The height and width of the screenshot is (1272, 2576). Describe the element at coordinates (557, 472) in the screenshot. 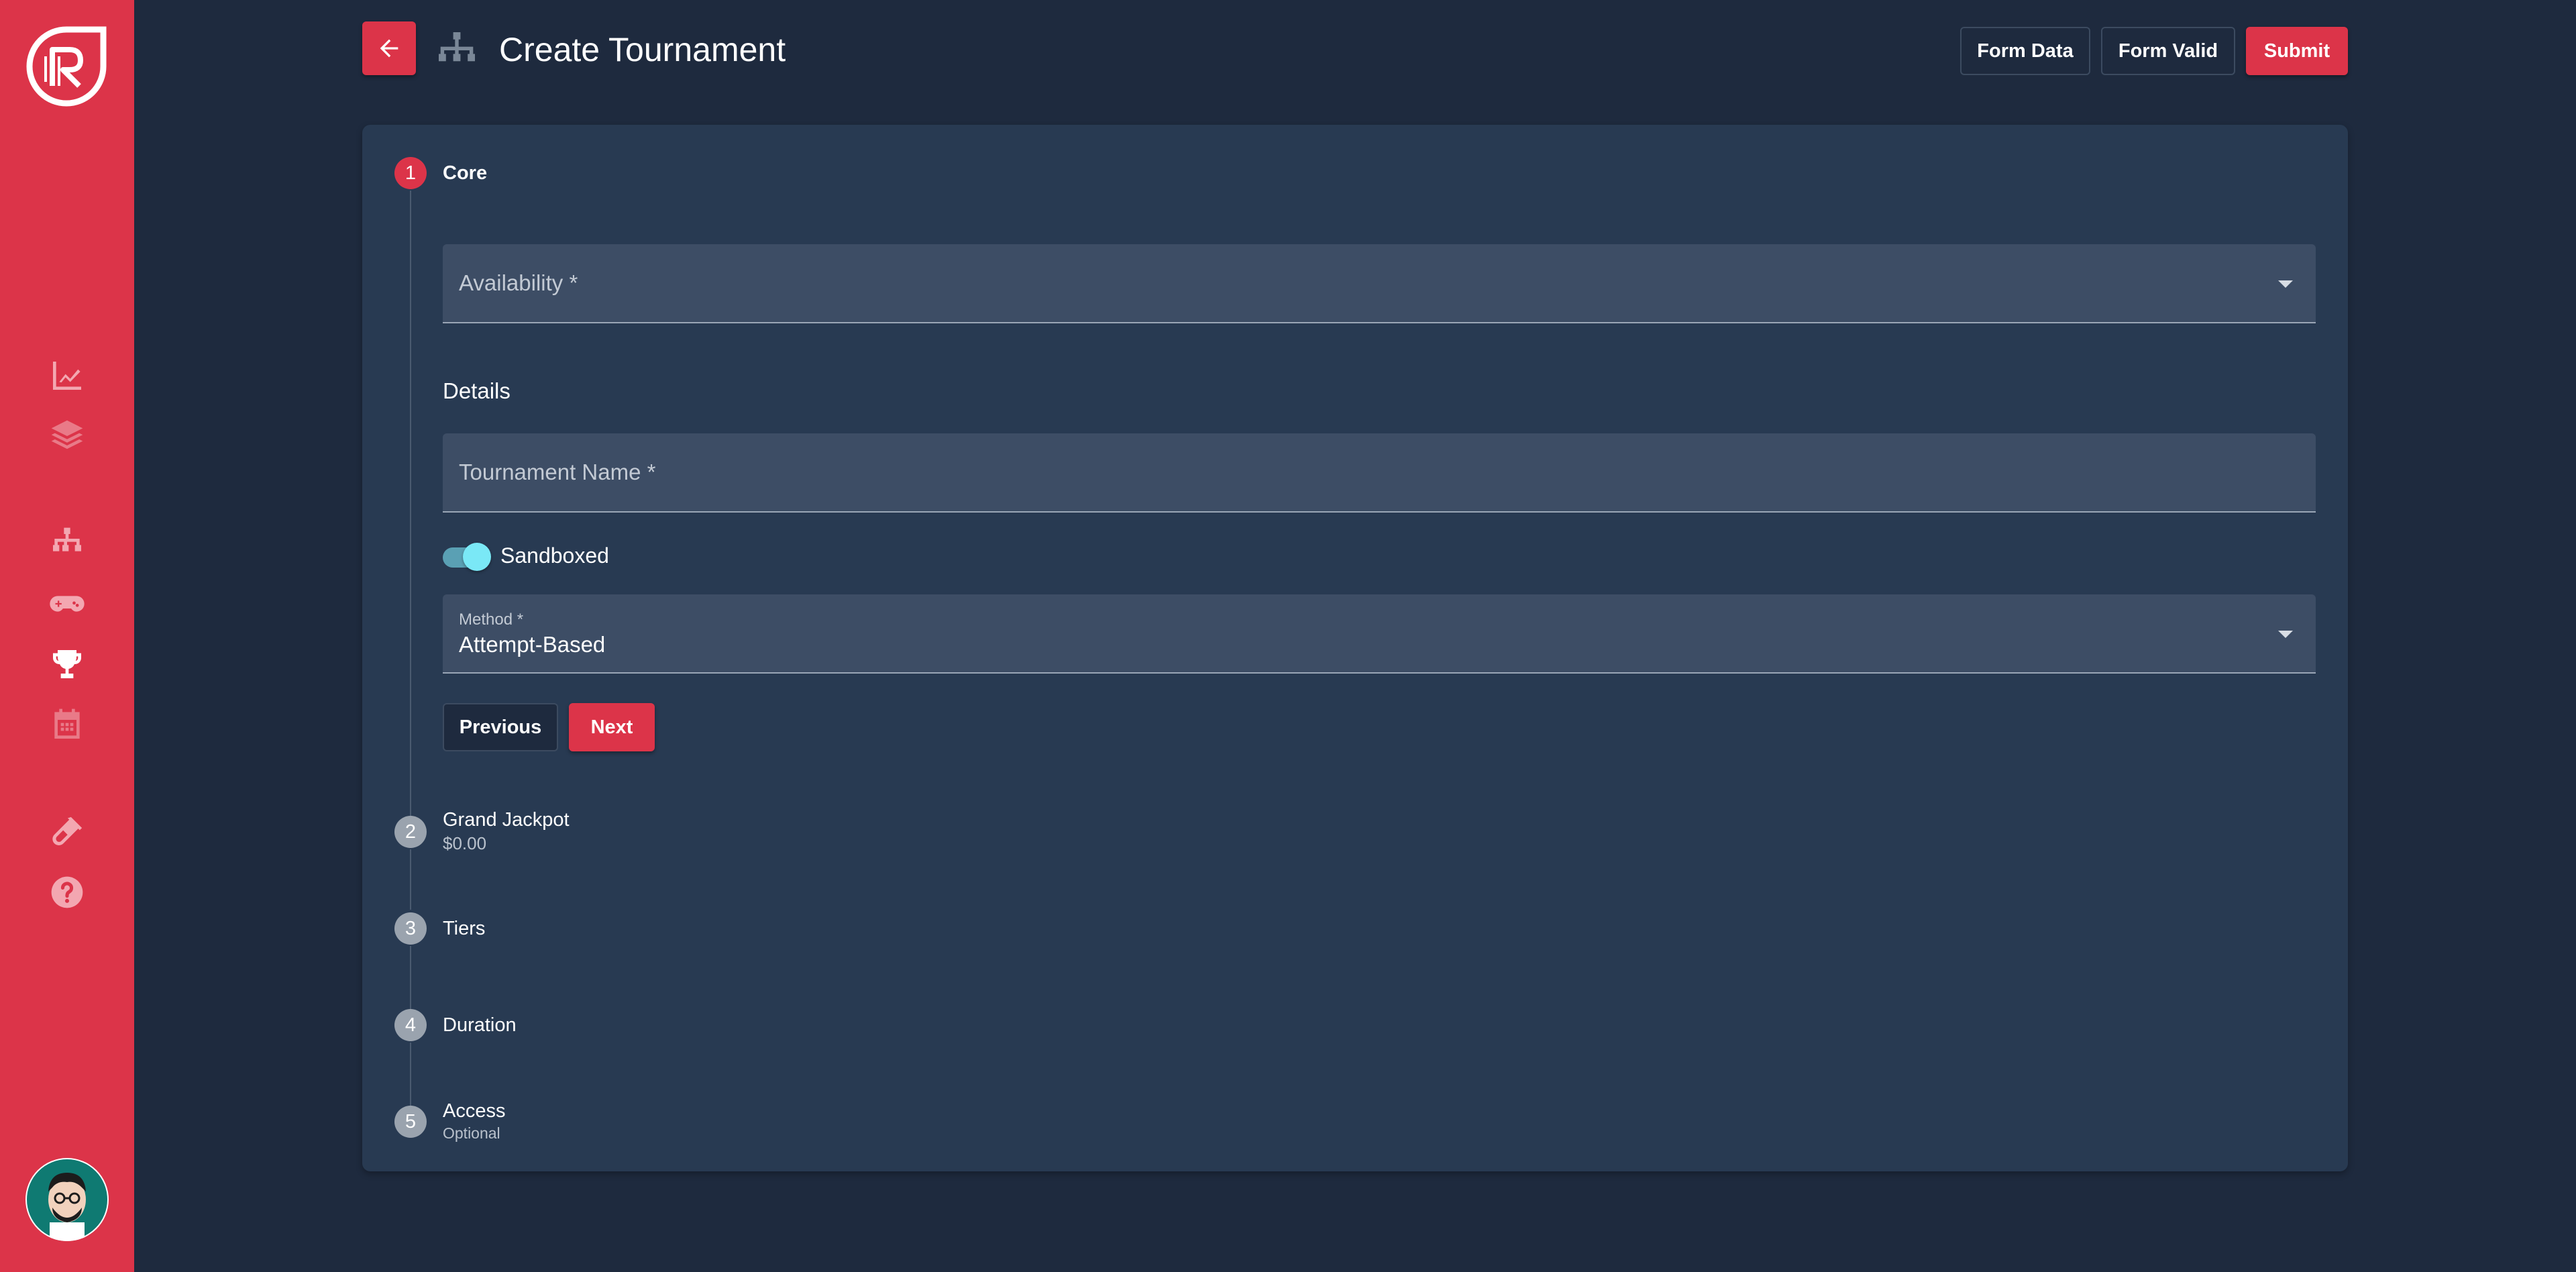

I see `tournament-name-label: Tournament Name *` at that location.